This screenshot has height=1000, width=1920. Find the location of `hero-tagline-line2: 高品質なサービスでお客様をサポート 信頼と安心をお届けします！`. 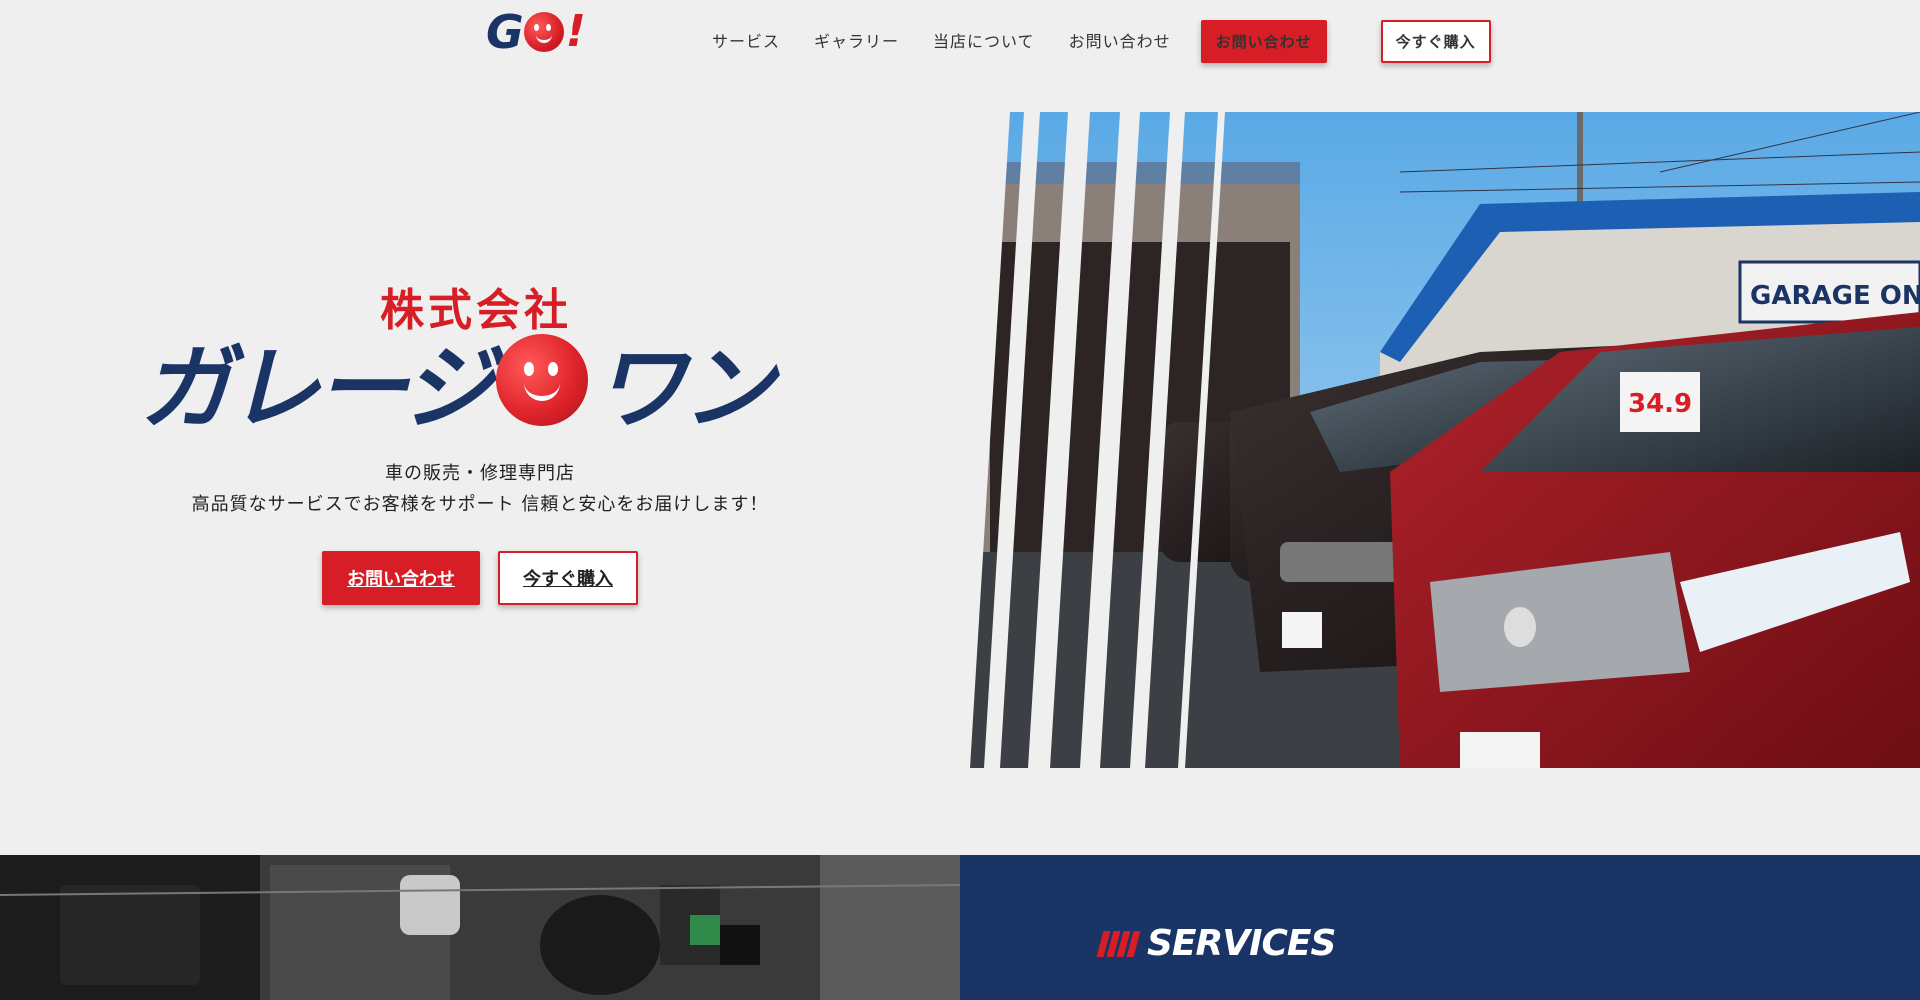

hero-tagline-line2: 高品質なサービスでお客様をサポート 信頼と安心をお届けします！ is located at coordinates (480, 504).